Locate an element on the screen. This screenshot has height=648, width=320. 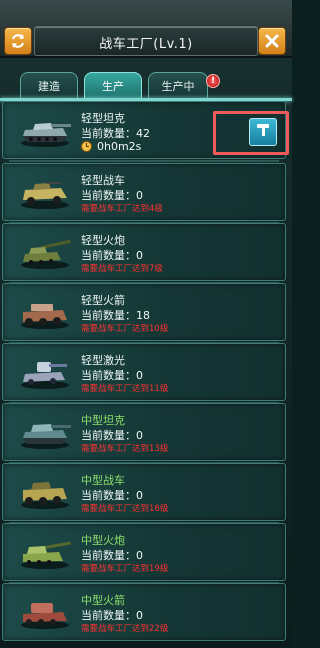
unit-name: 轻型火炮 is located at coordinates (103, 240).